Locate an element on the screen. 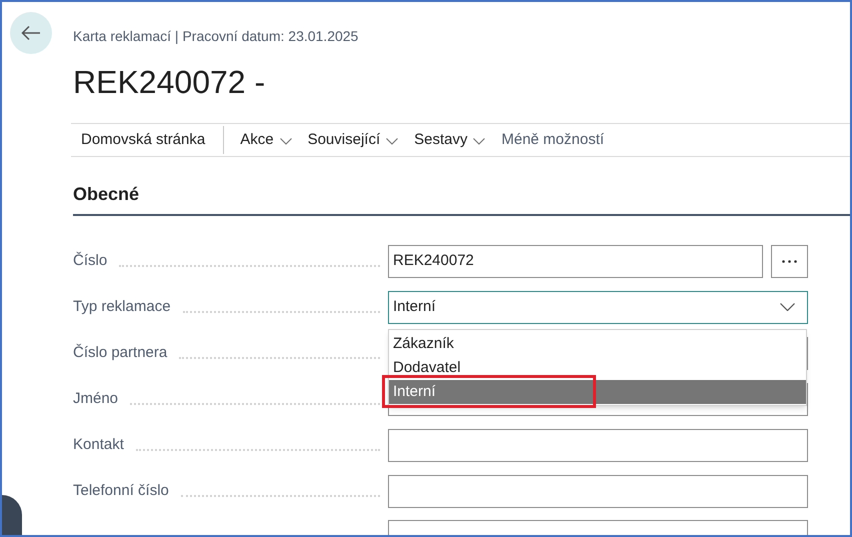 The image size is (852, 537). field-label: Číslo partnera is located at coordinates (120, 352).